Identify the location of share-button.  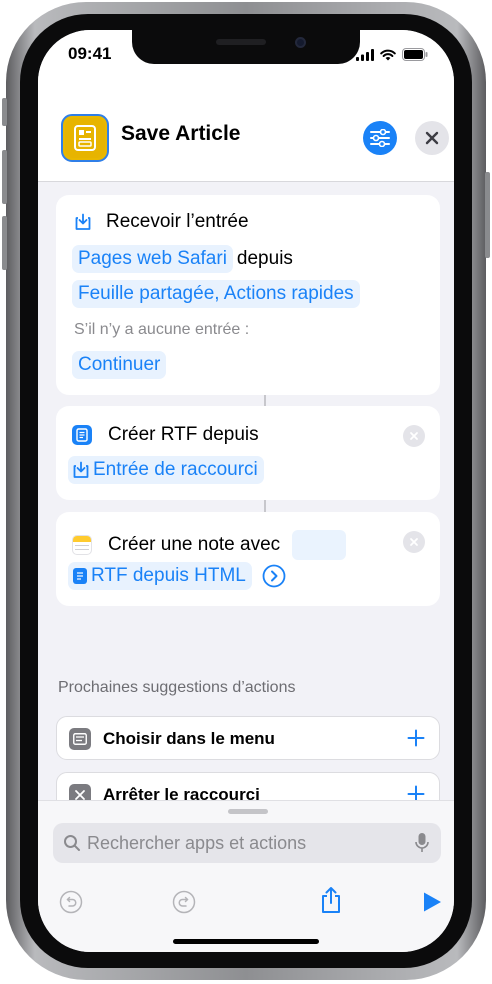
(331, 900).